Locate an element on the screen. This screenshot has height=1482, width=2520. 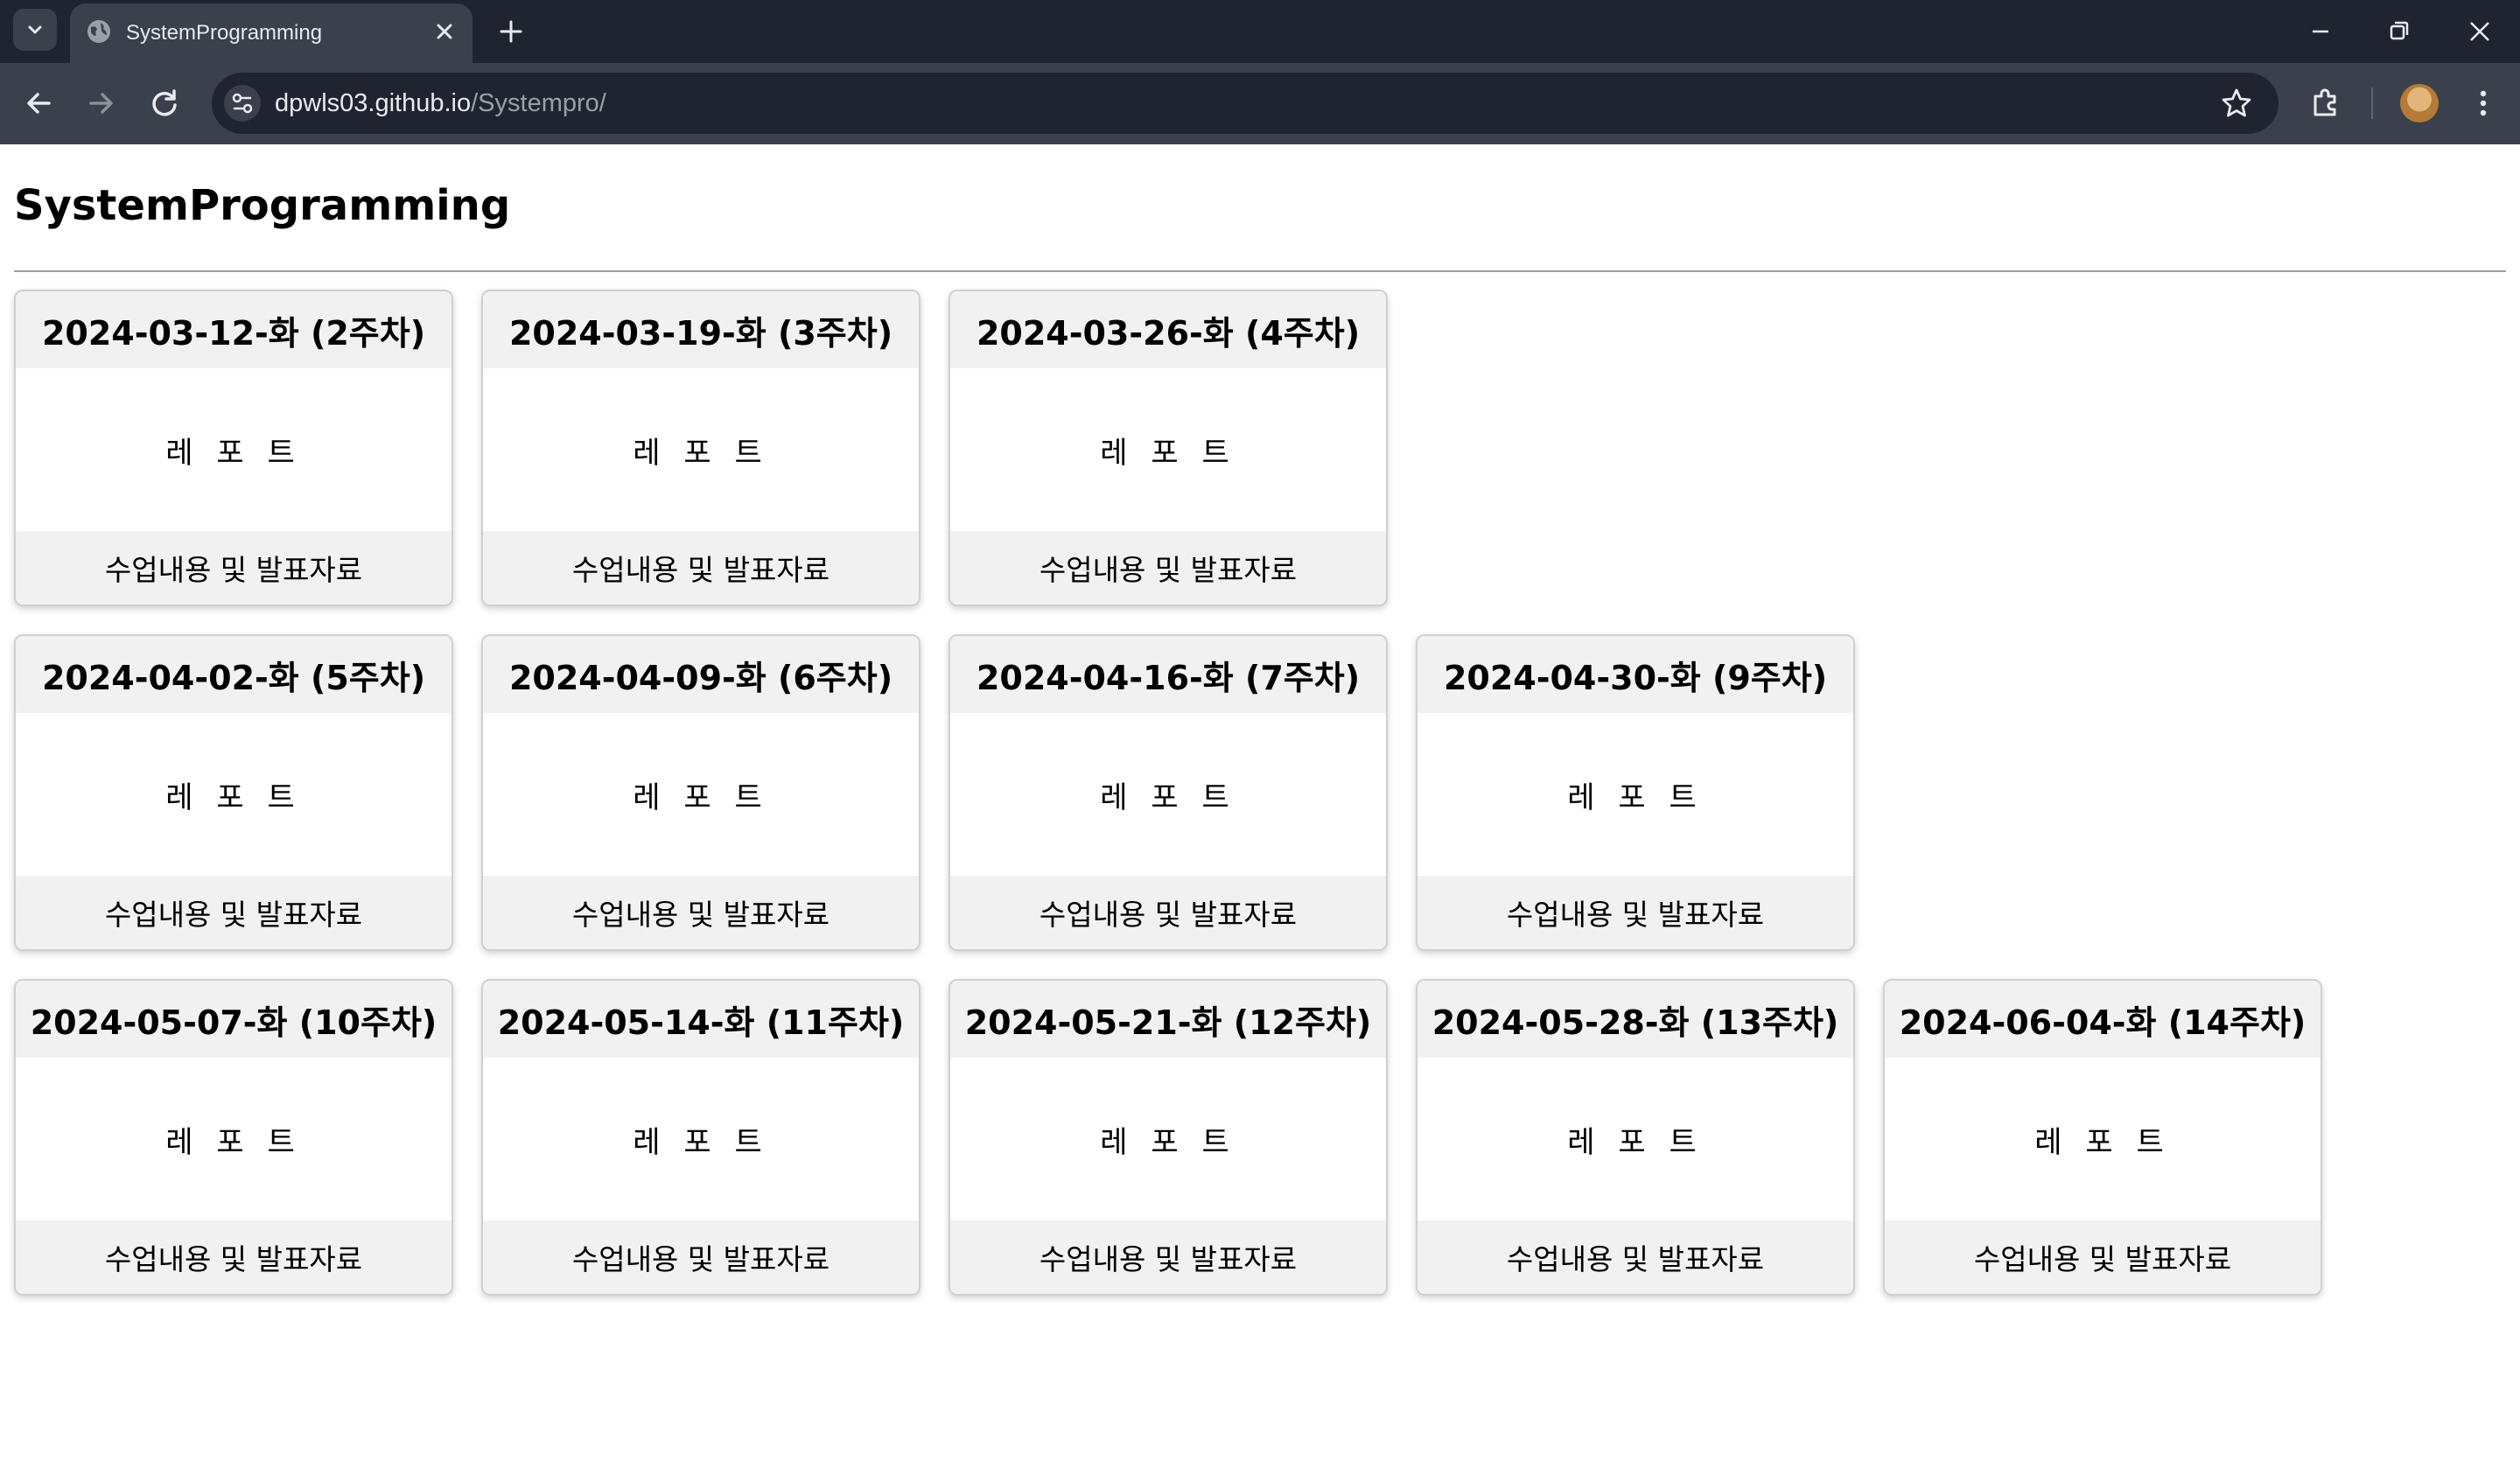
week-card: 2024-03-26-화 (4주차) 레 포 트 수업내용 및 발표자료 is located at coordinates (1168, 448).